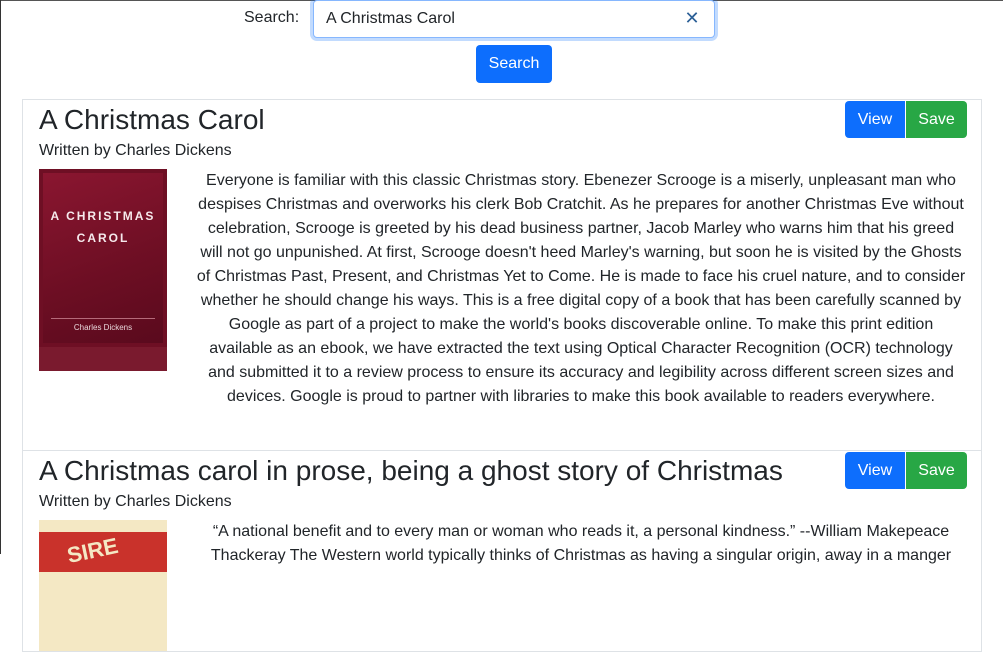 This screenshot has width=1003, height=652. I want to click on book-title: A Christmas Carol, so click(152, 119).